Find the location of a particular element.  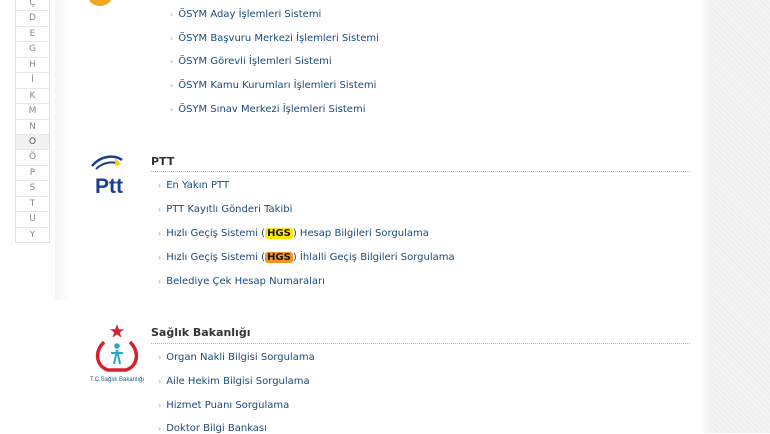

page-edge-shadow is located at coordinates (706, 216).